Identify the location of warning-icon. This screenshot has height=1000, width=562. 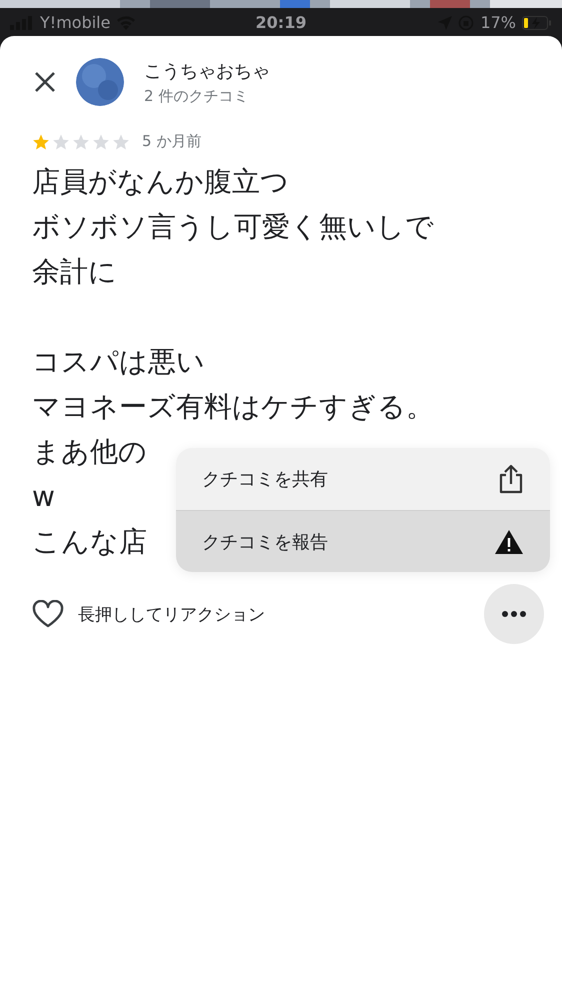
(509, 541).